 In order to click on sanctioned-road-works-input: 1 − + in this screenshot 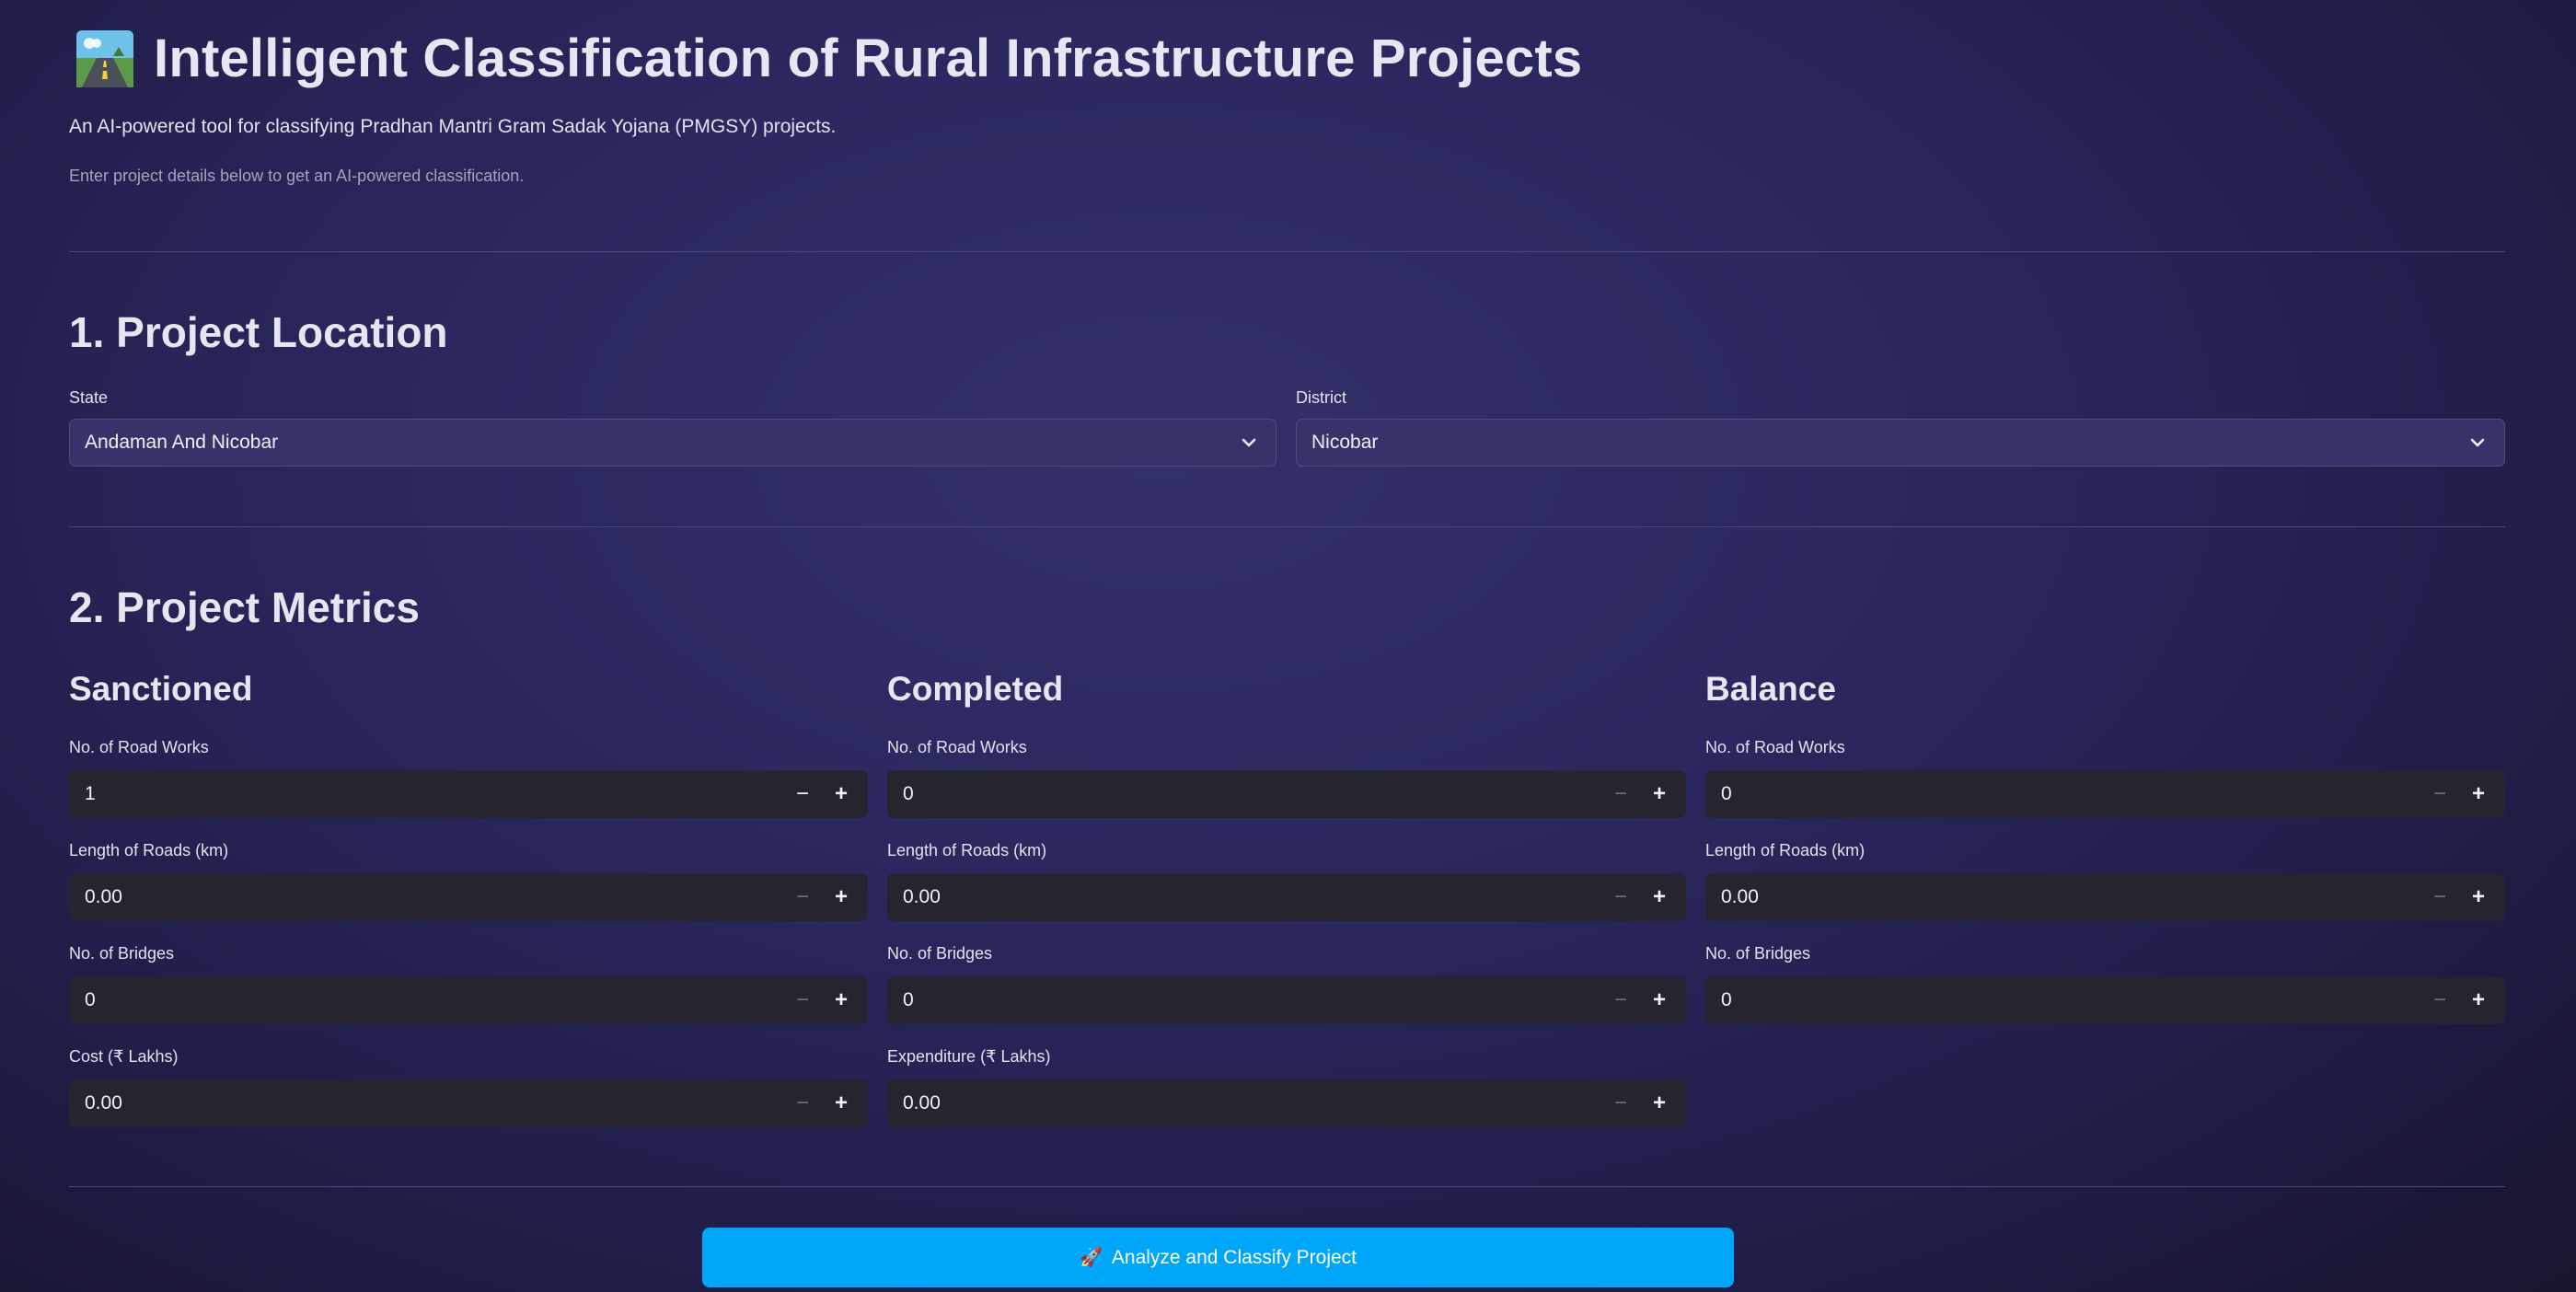, I will do `click(469, 794)`.